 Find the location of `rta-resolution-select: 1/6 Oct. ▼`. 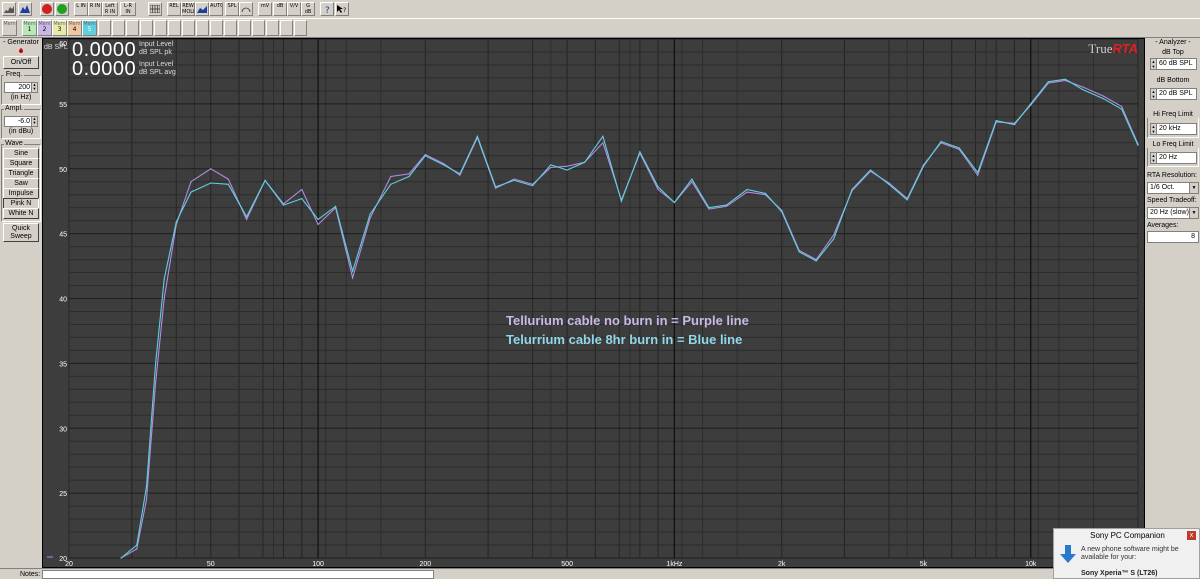

rta-resolution-select: 1/6 Oct. ▼ is located at coordinates (1173, 188).